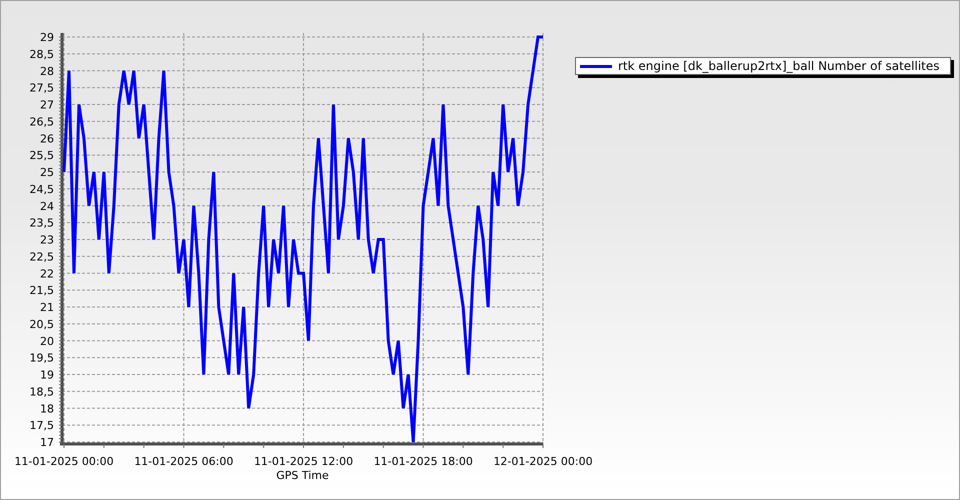 The width and height of the screenshot is (960, 500). Describe the element at coordinates (47, 273) in the screenshot. I see `tick-label: 22` at that location.